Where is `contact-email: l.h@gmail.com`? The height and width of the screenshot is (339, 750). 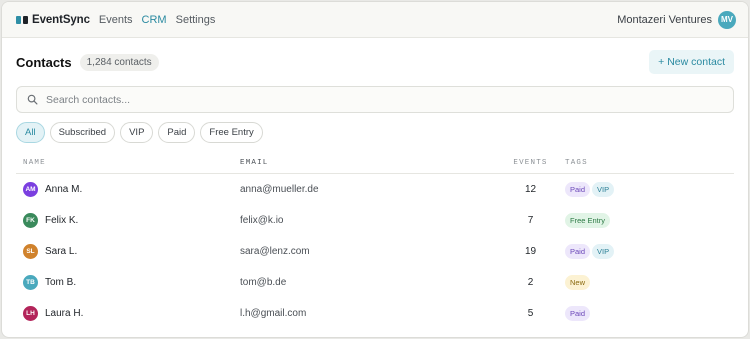 contact-email: l.h@gmail.com is located at coordinates (273, 313).